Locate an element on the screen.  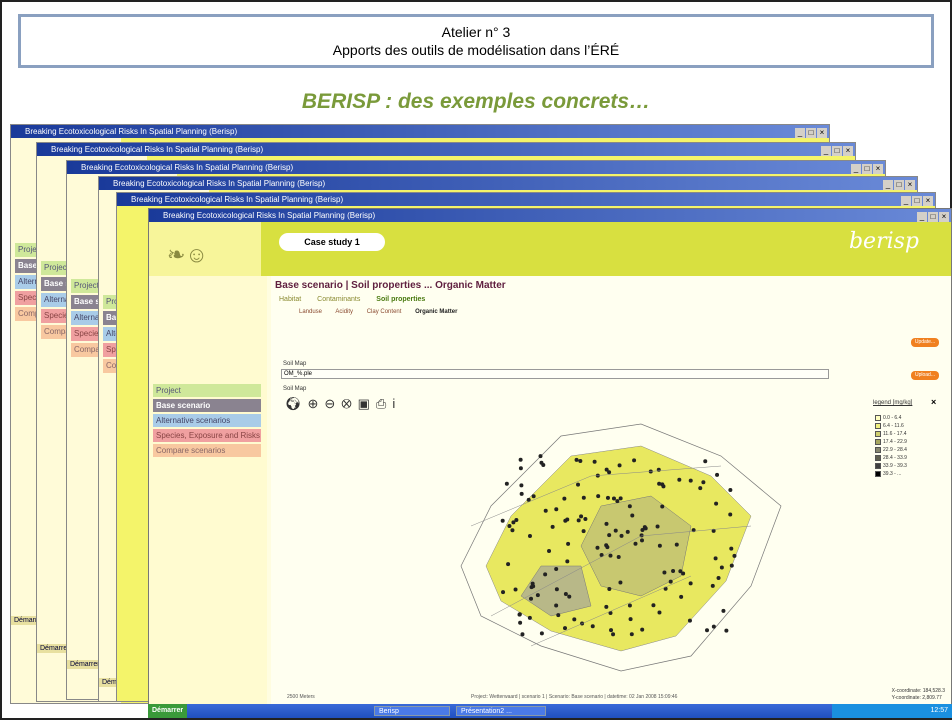
legend-item: 11.6 - 17.4 is located at coordinates (891, 434).